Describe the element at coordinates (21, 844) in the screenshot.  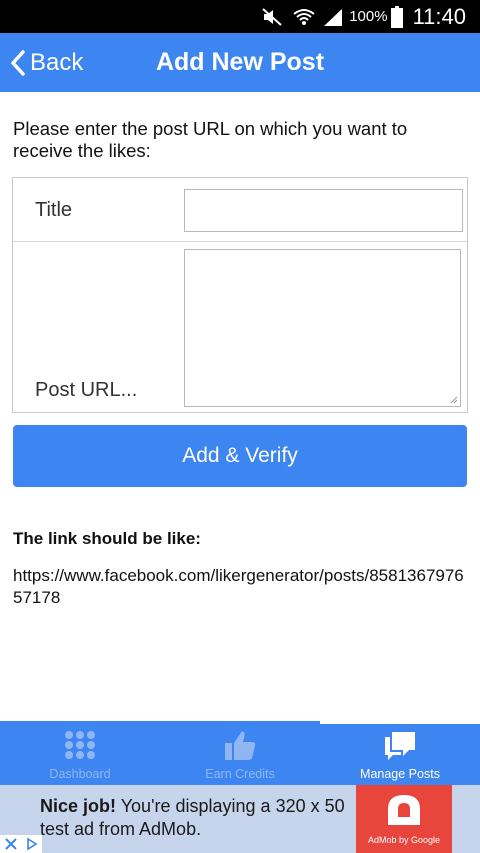
I see `adchoices-icon` at that location.